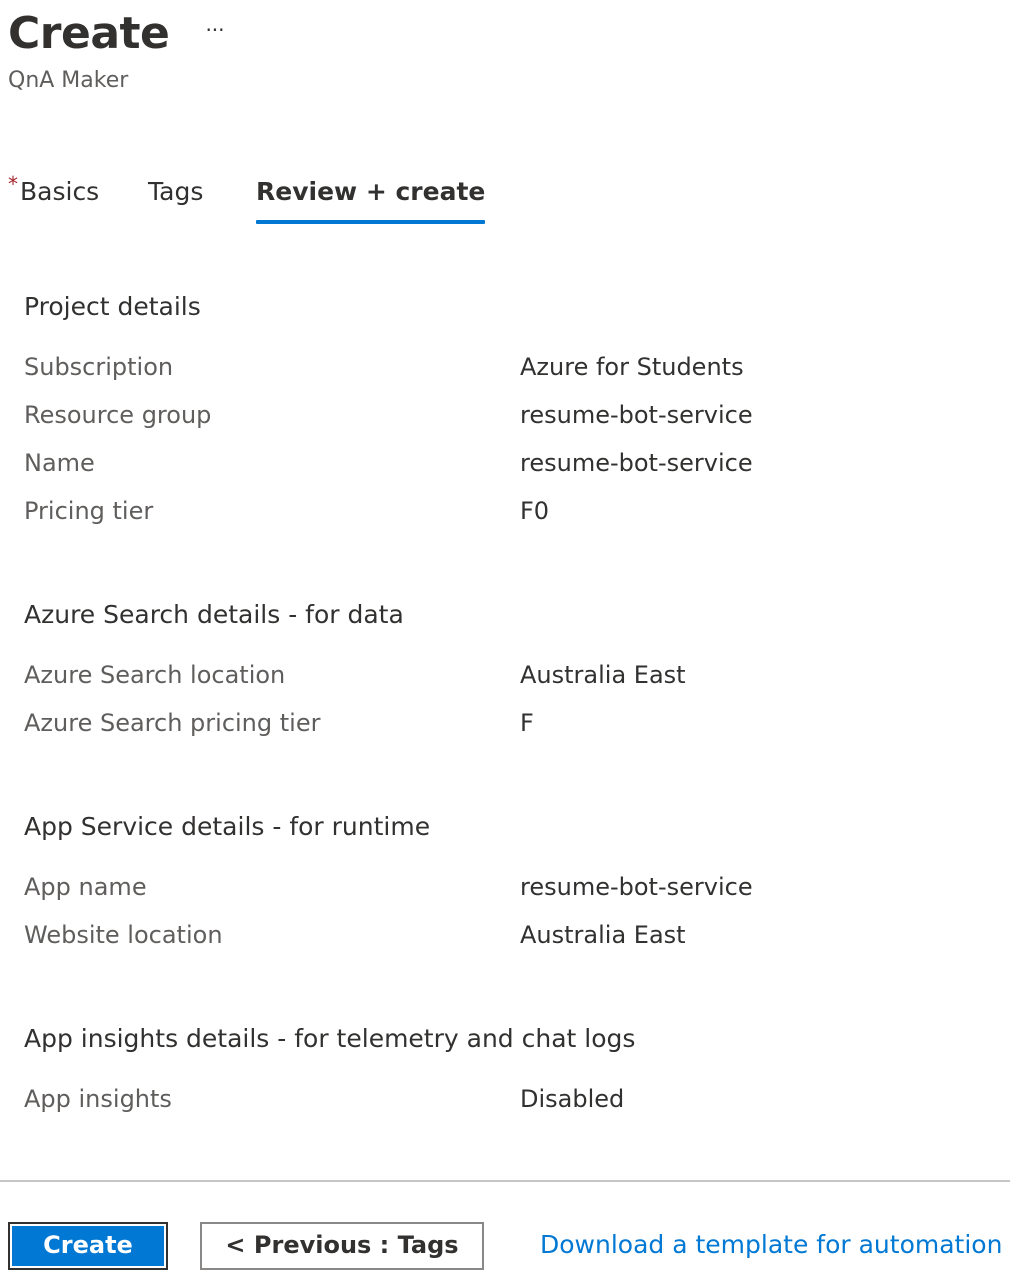 Image resolution: width=1010 pixels, height=1288 pixels. What do you see at coordinates (504, 684) in the screenshot?
I see `summary-row-azure-search-location: Azure Search location Australia East` at bounding box center [504, 684].